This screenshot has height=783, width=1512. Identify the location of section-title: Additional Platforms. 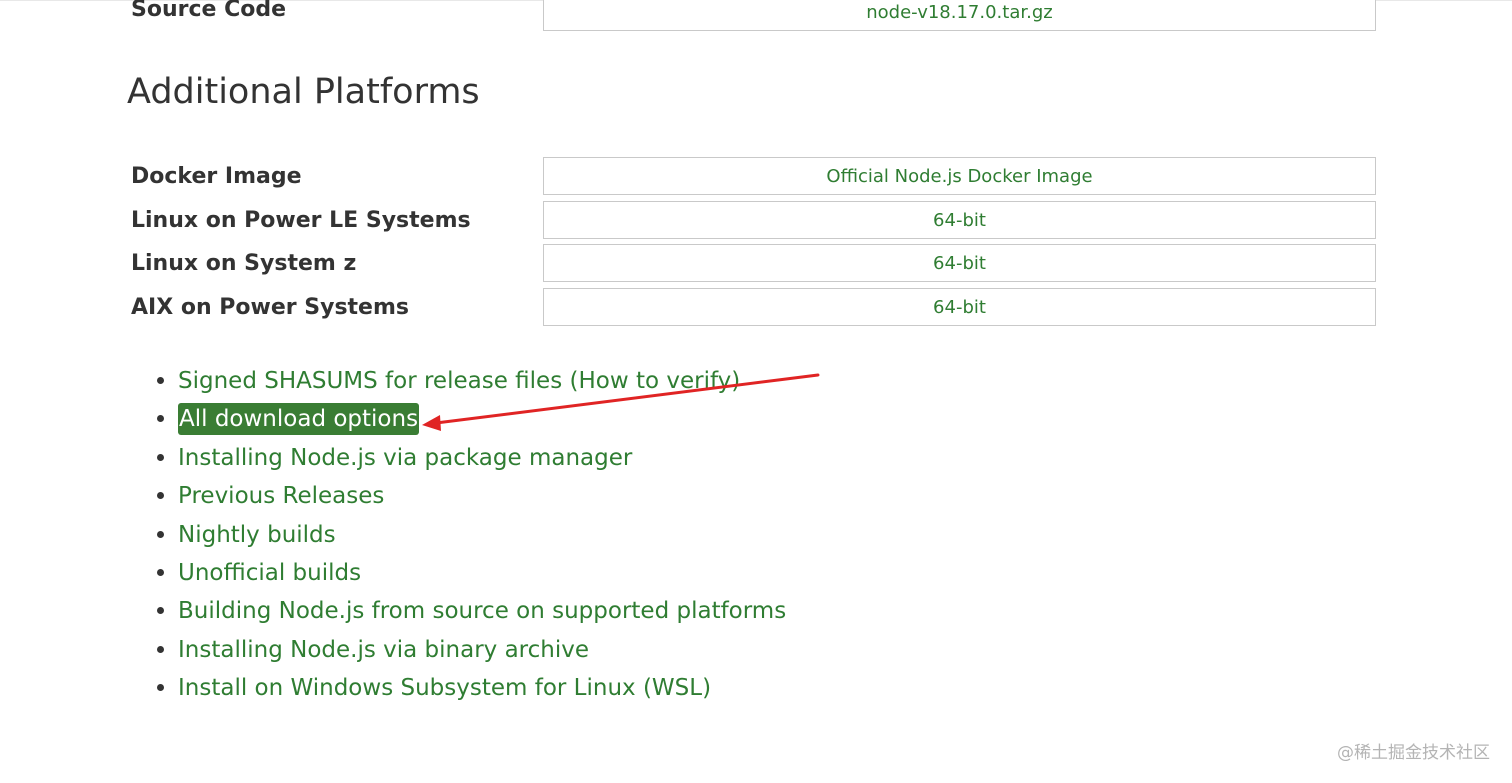
(303, 92).